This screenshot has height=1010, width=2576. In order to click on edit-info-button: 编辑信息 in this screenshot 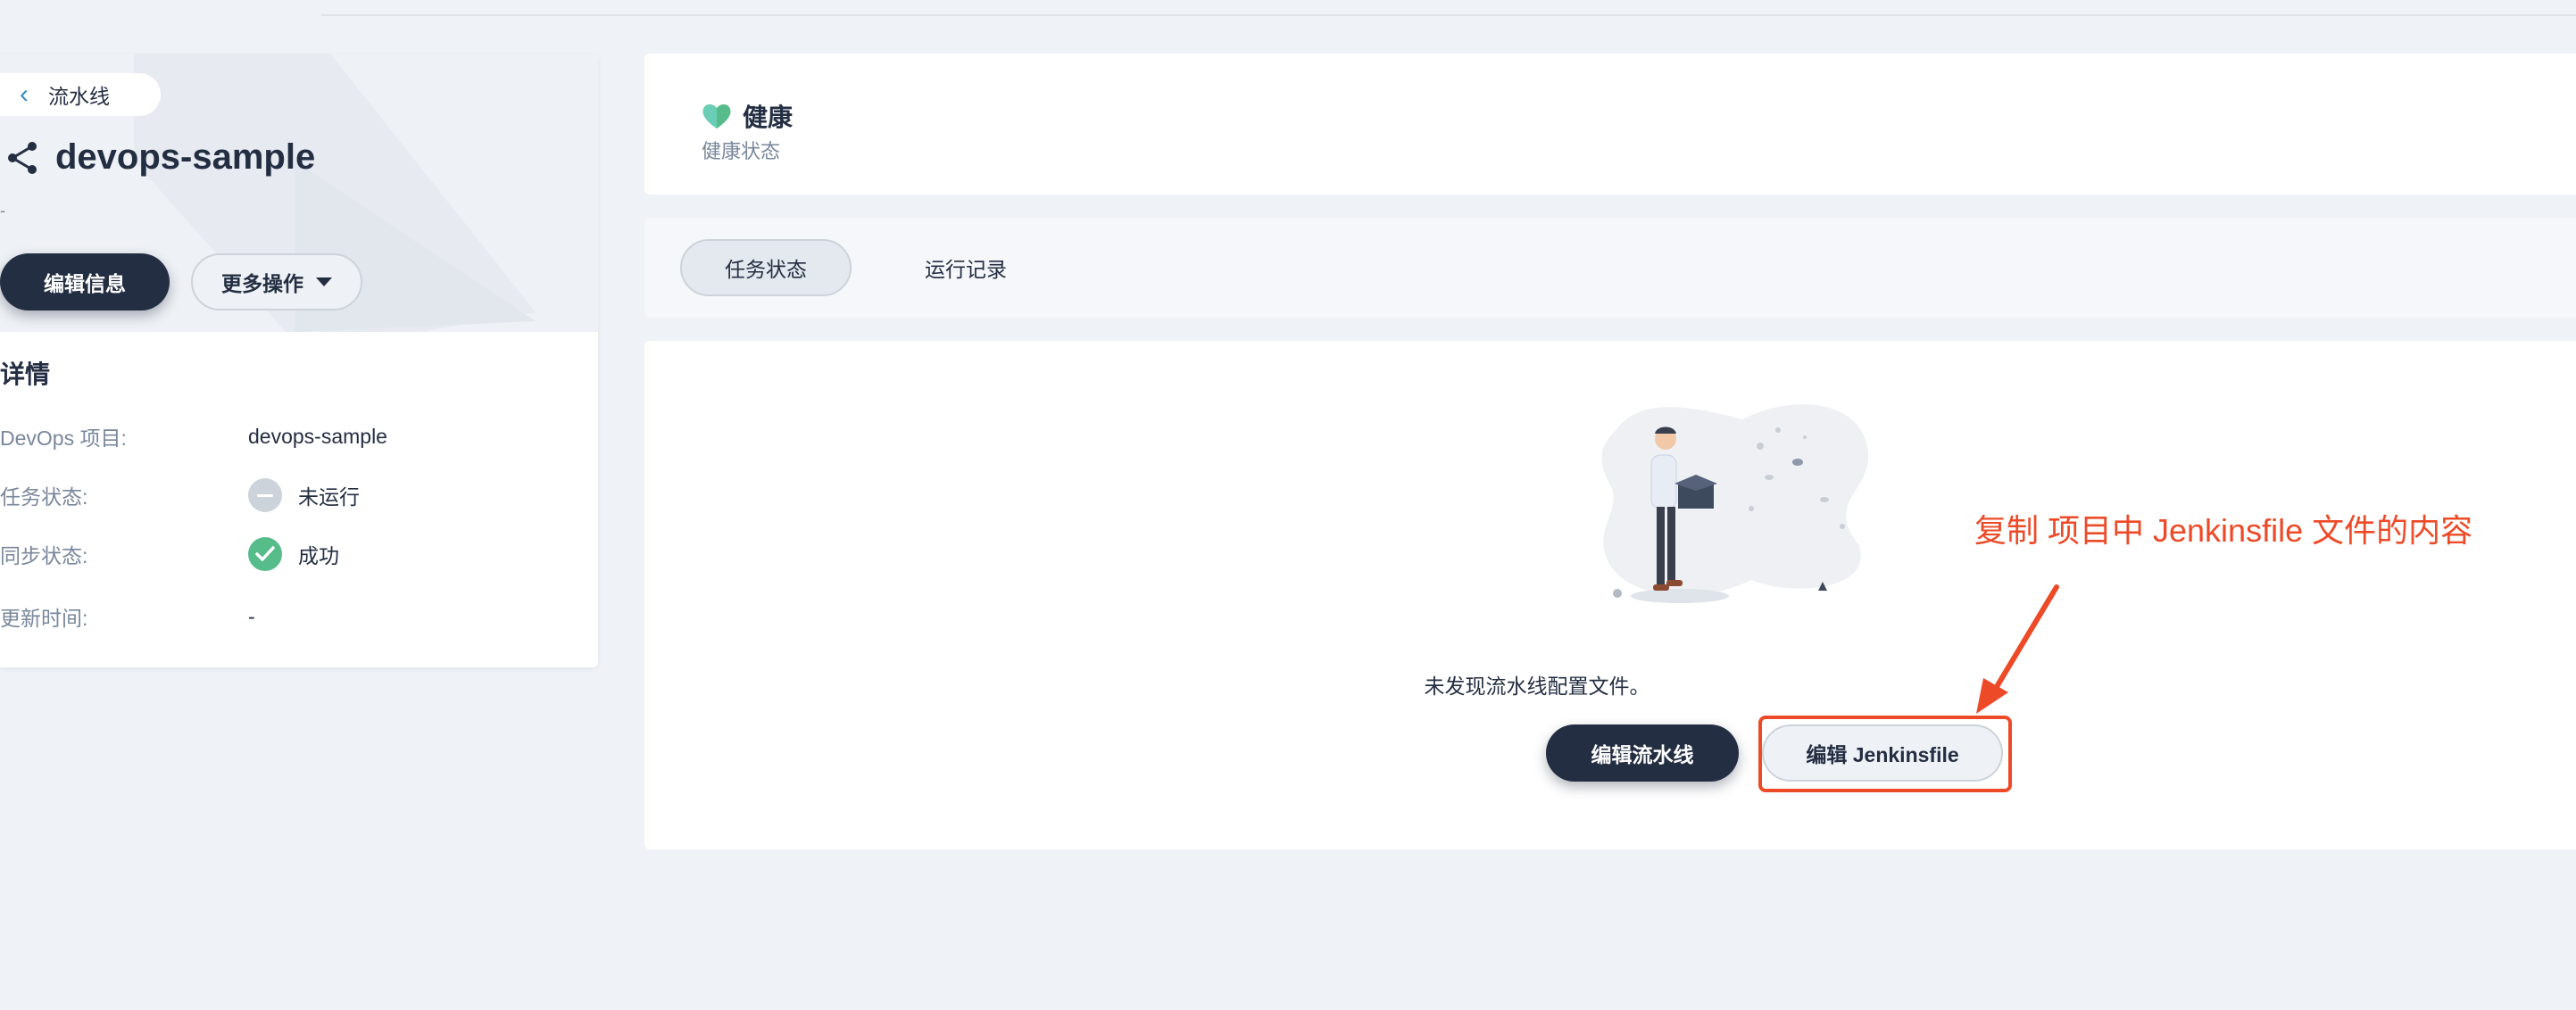, I will do `click(85, 281)`.